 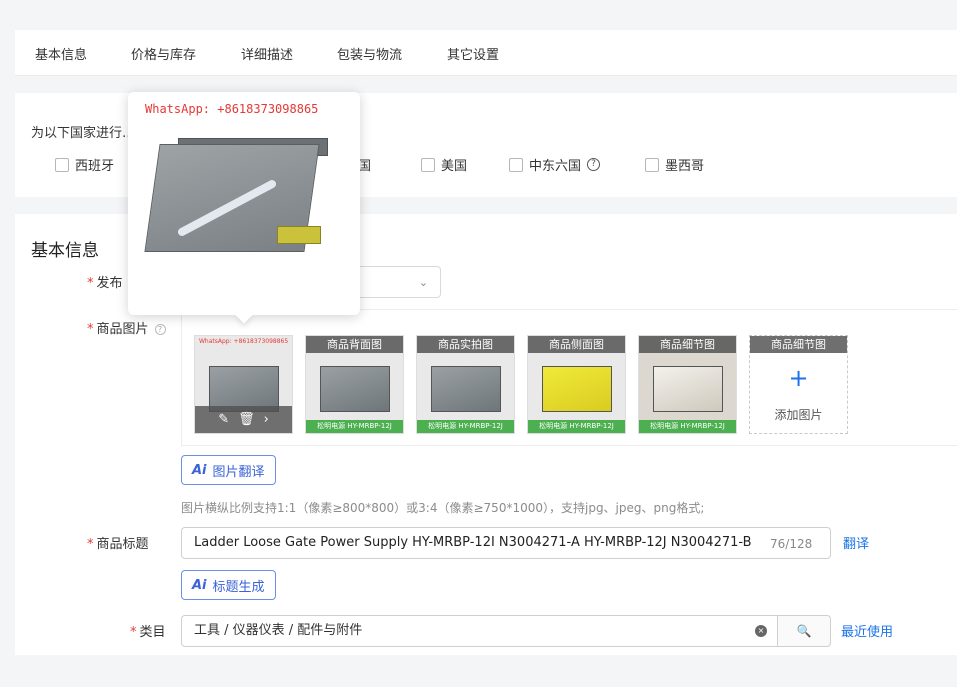 I want to click on tab-basic-info: 基本信息, so click(x=61, y=53).